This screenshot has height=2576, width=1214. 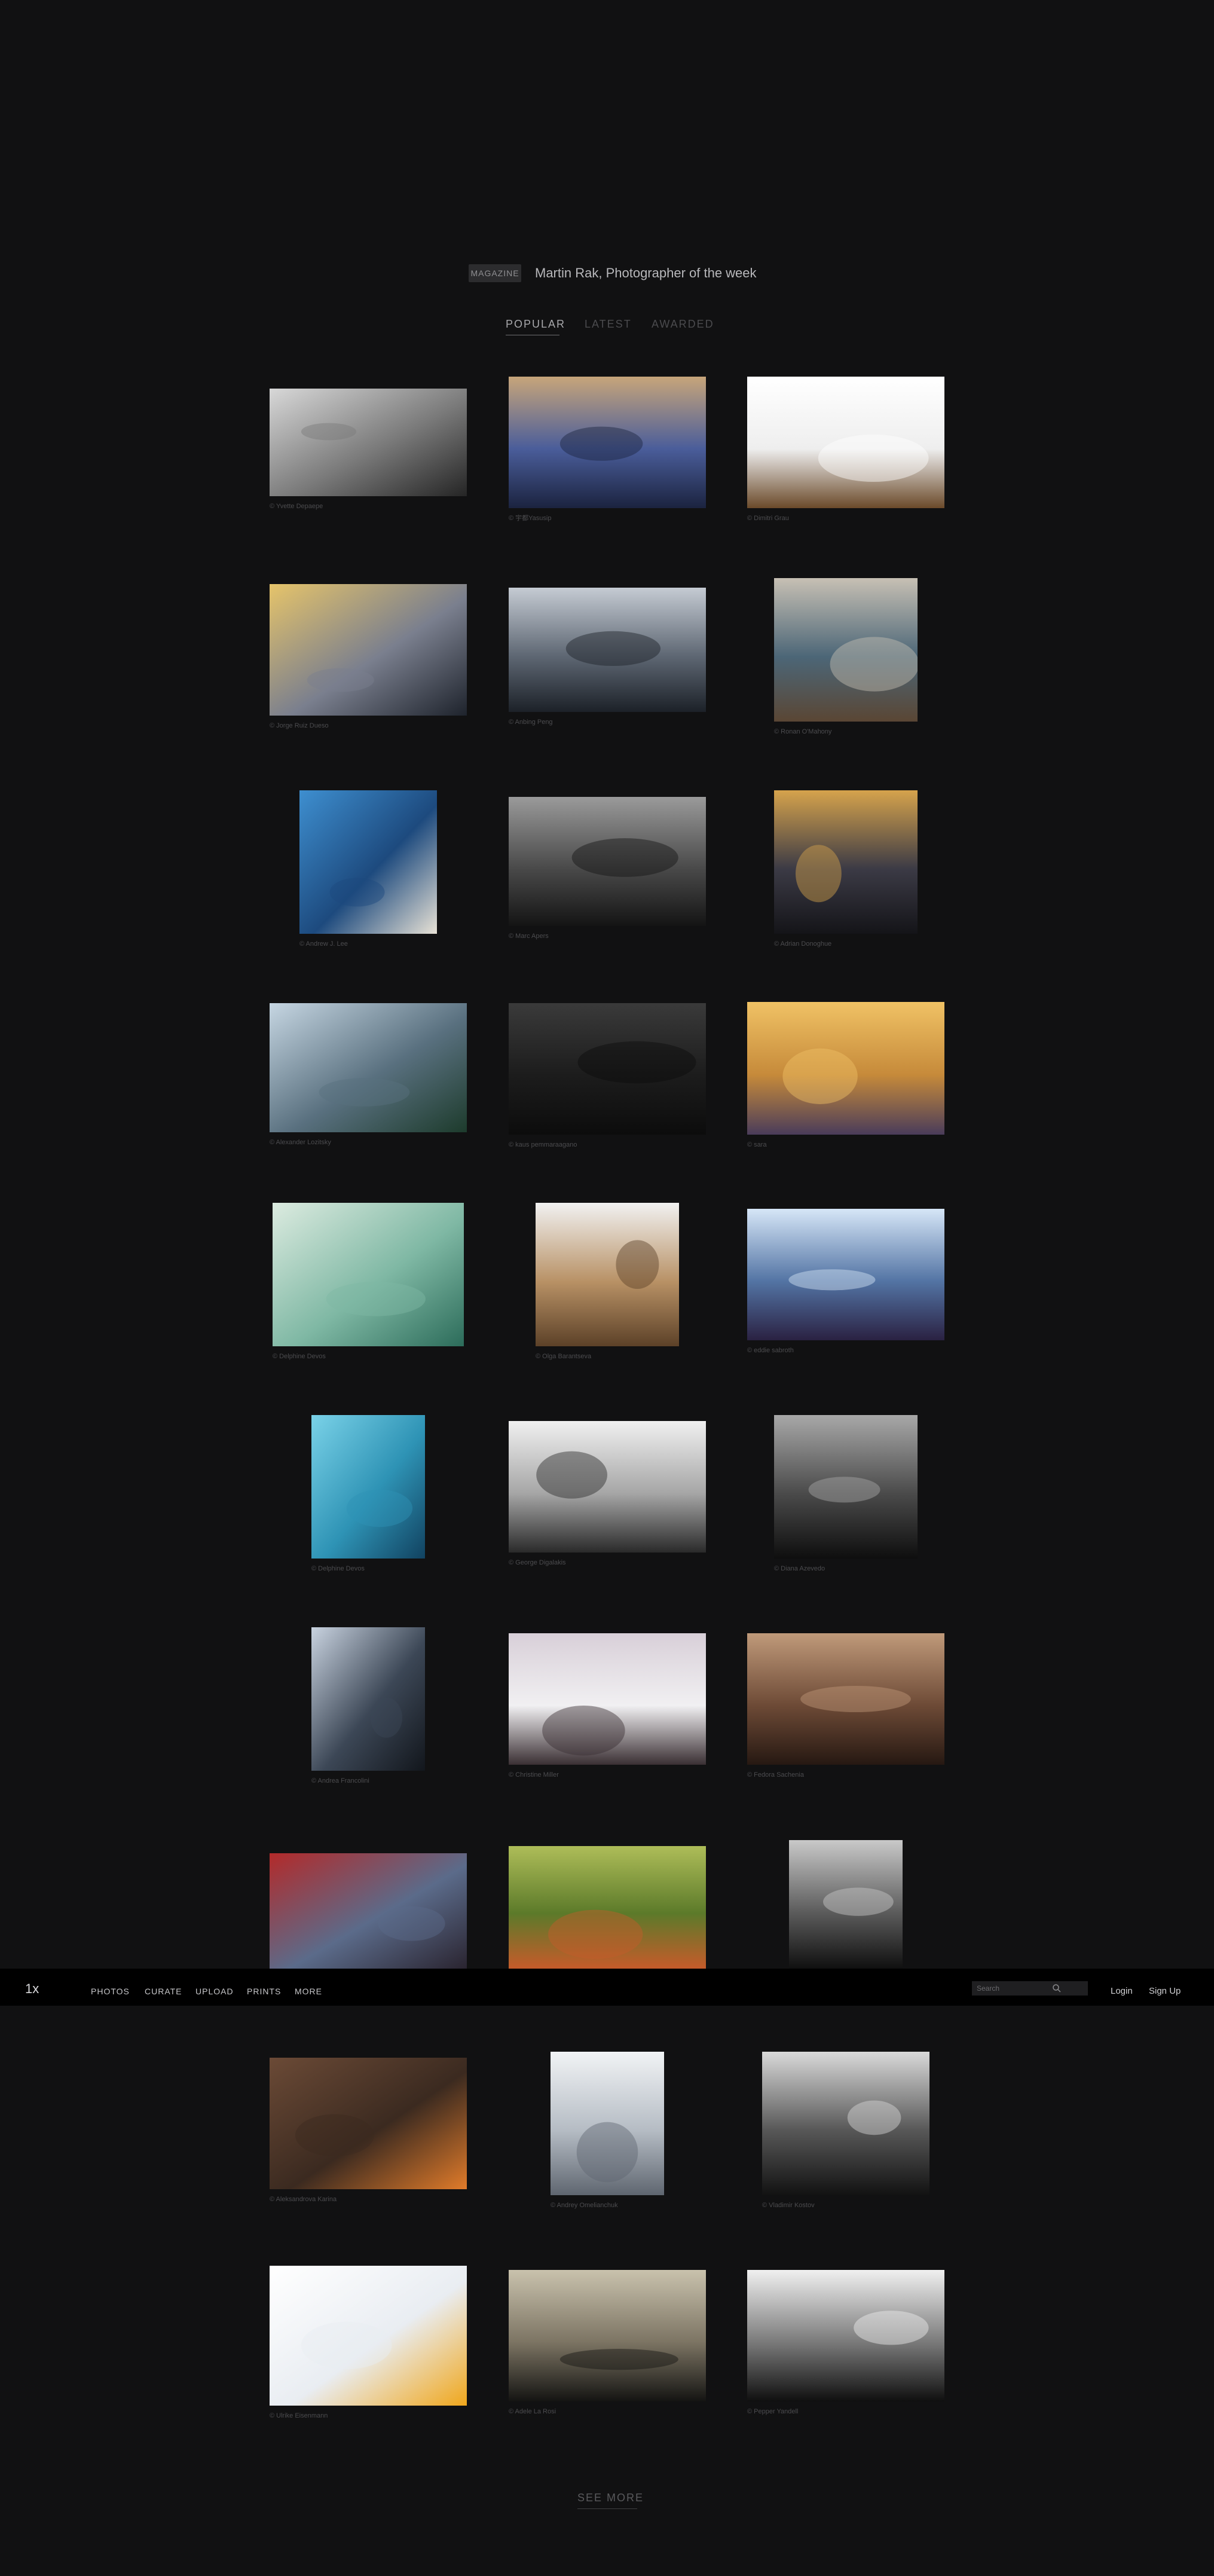 What do you see at coordinates (214, 1991) in the screenshot?
I see `nav-upload: UPLOAD` at bounding box center [214, 1991].